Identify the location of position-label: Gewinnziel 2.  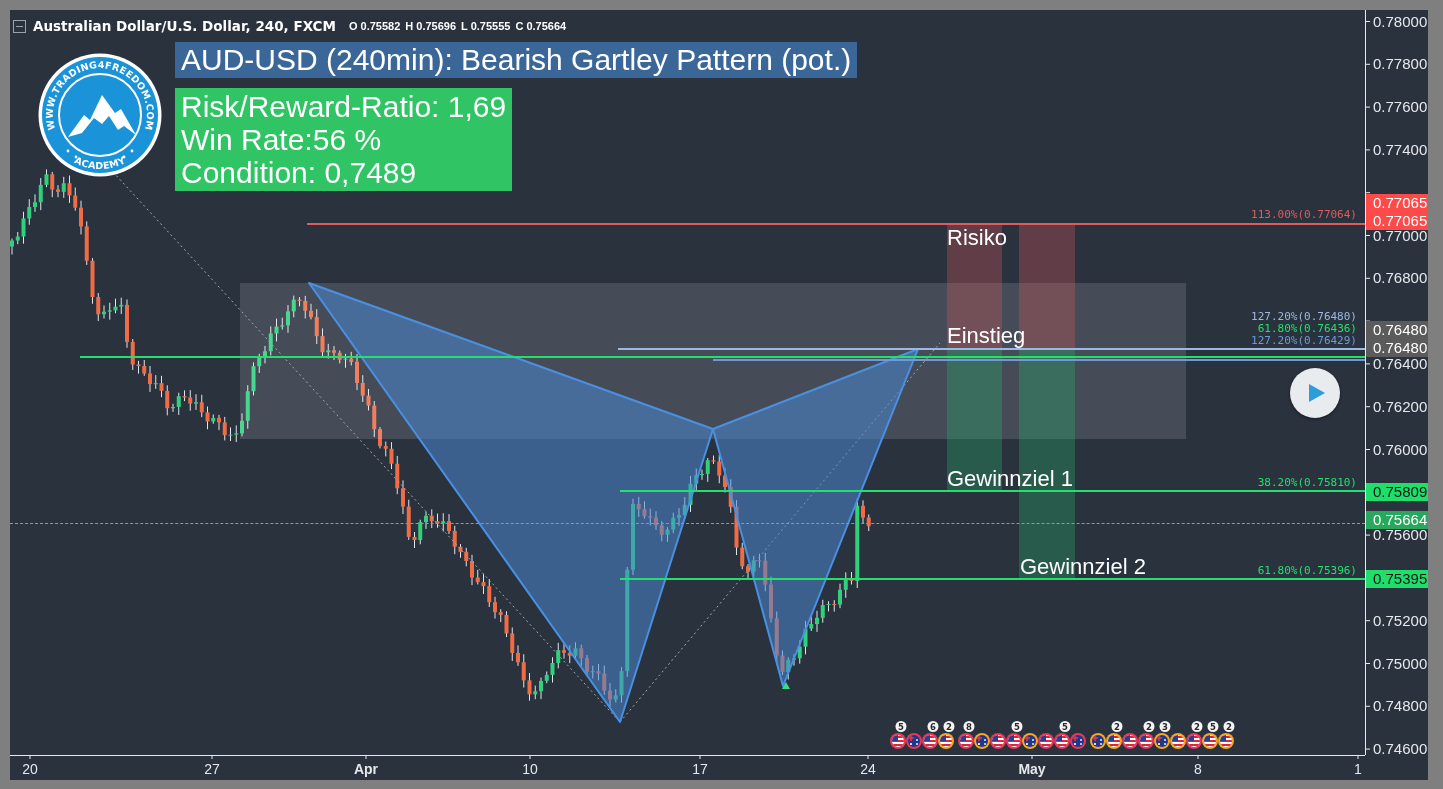
(1083, 567).